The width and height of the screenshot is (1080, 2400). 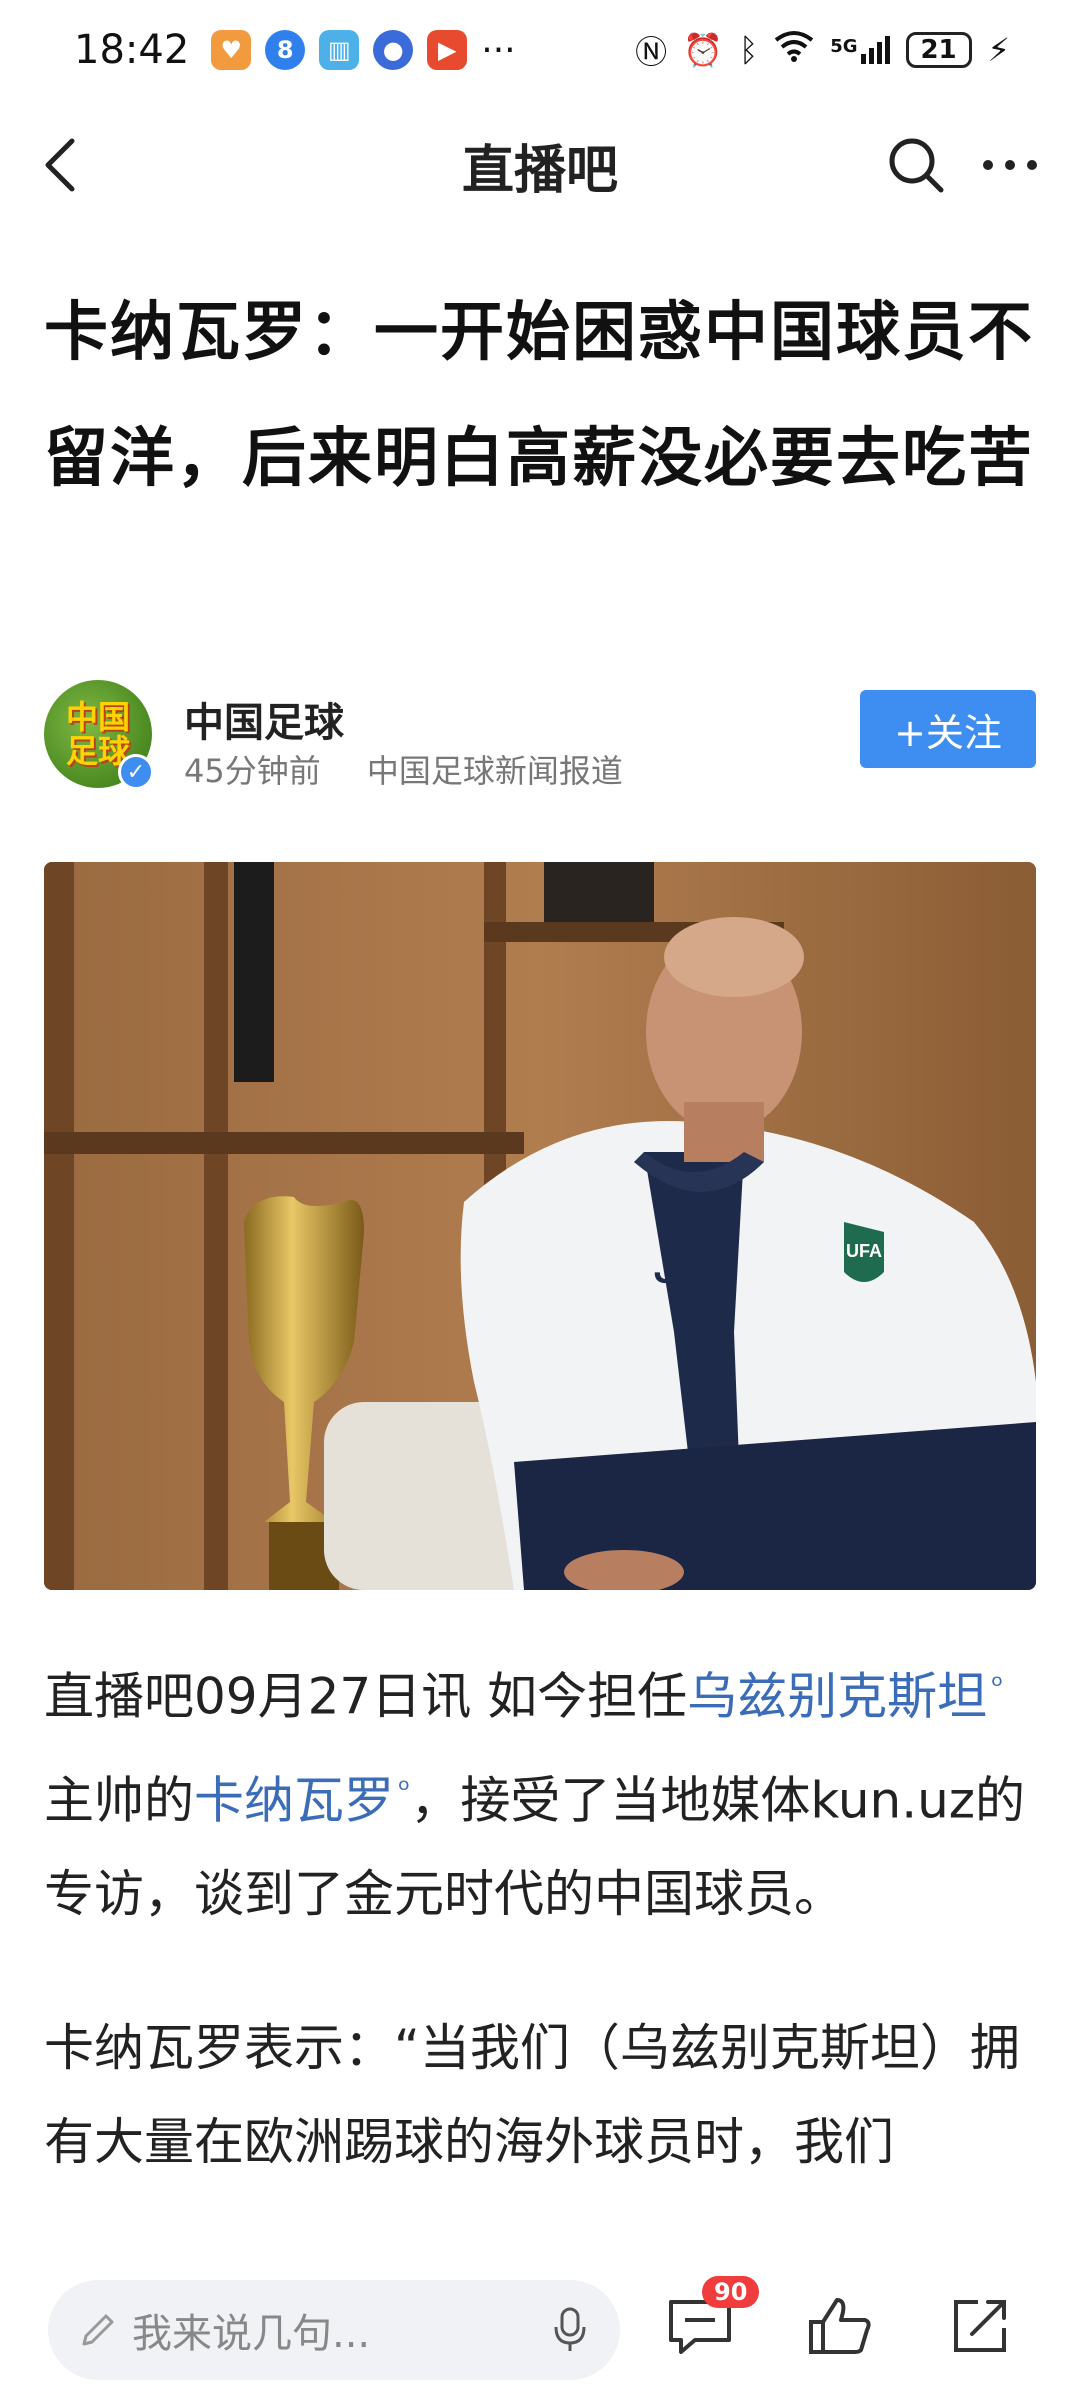 I want to click on thumbs-up-icon, so click(x=840, y=2326).